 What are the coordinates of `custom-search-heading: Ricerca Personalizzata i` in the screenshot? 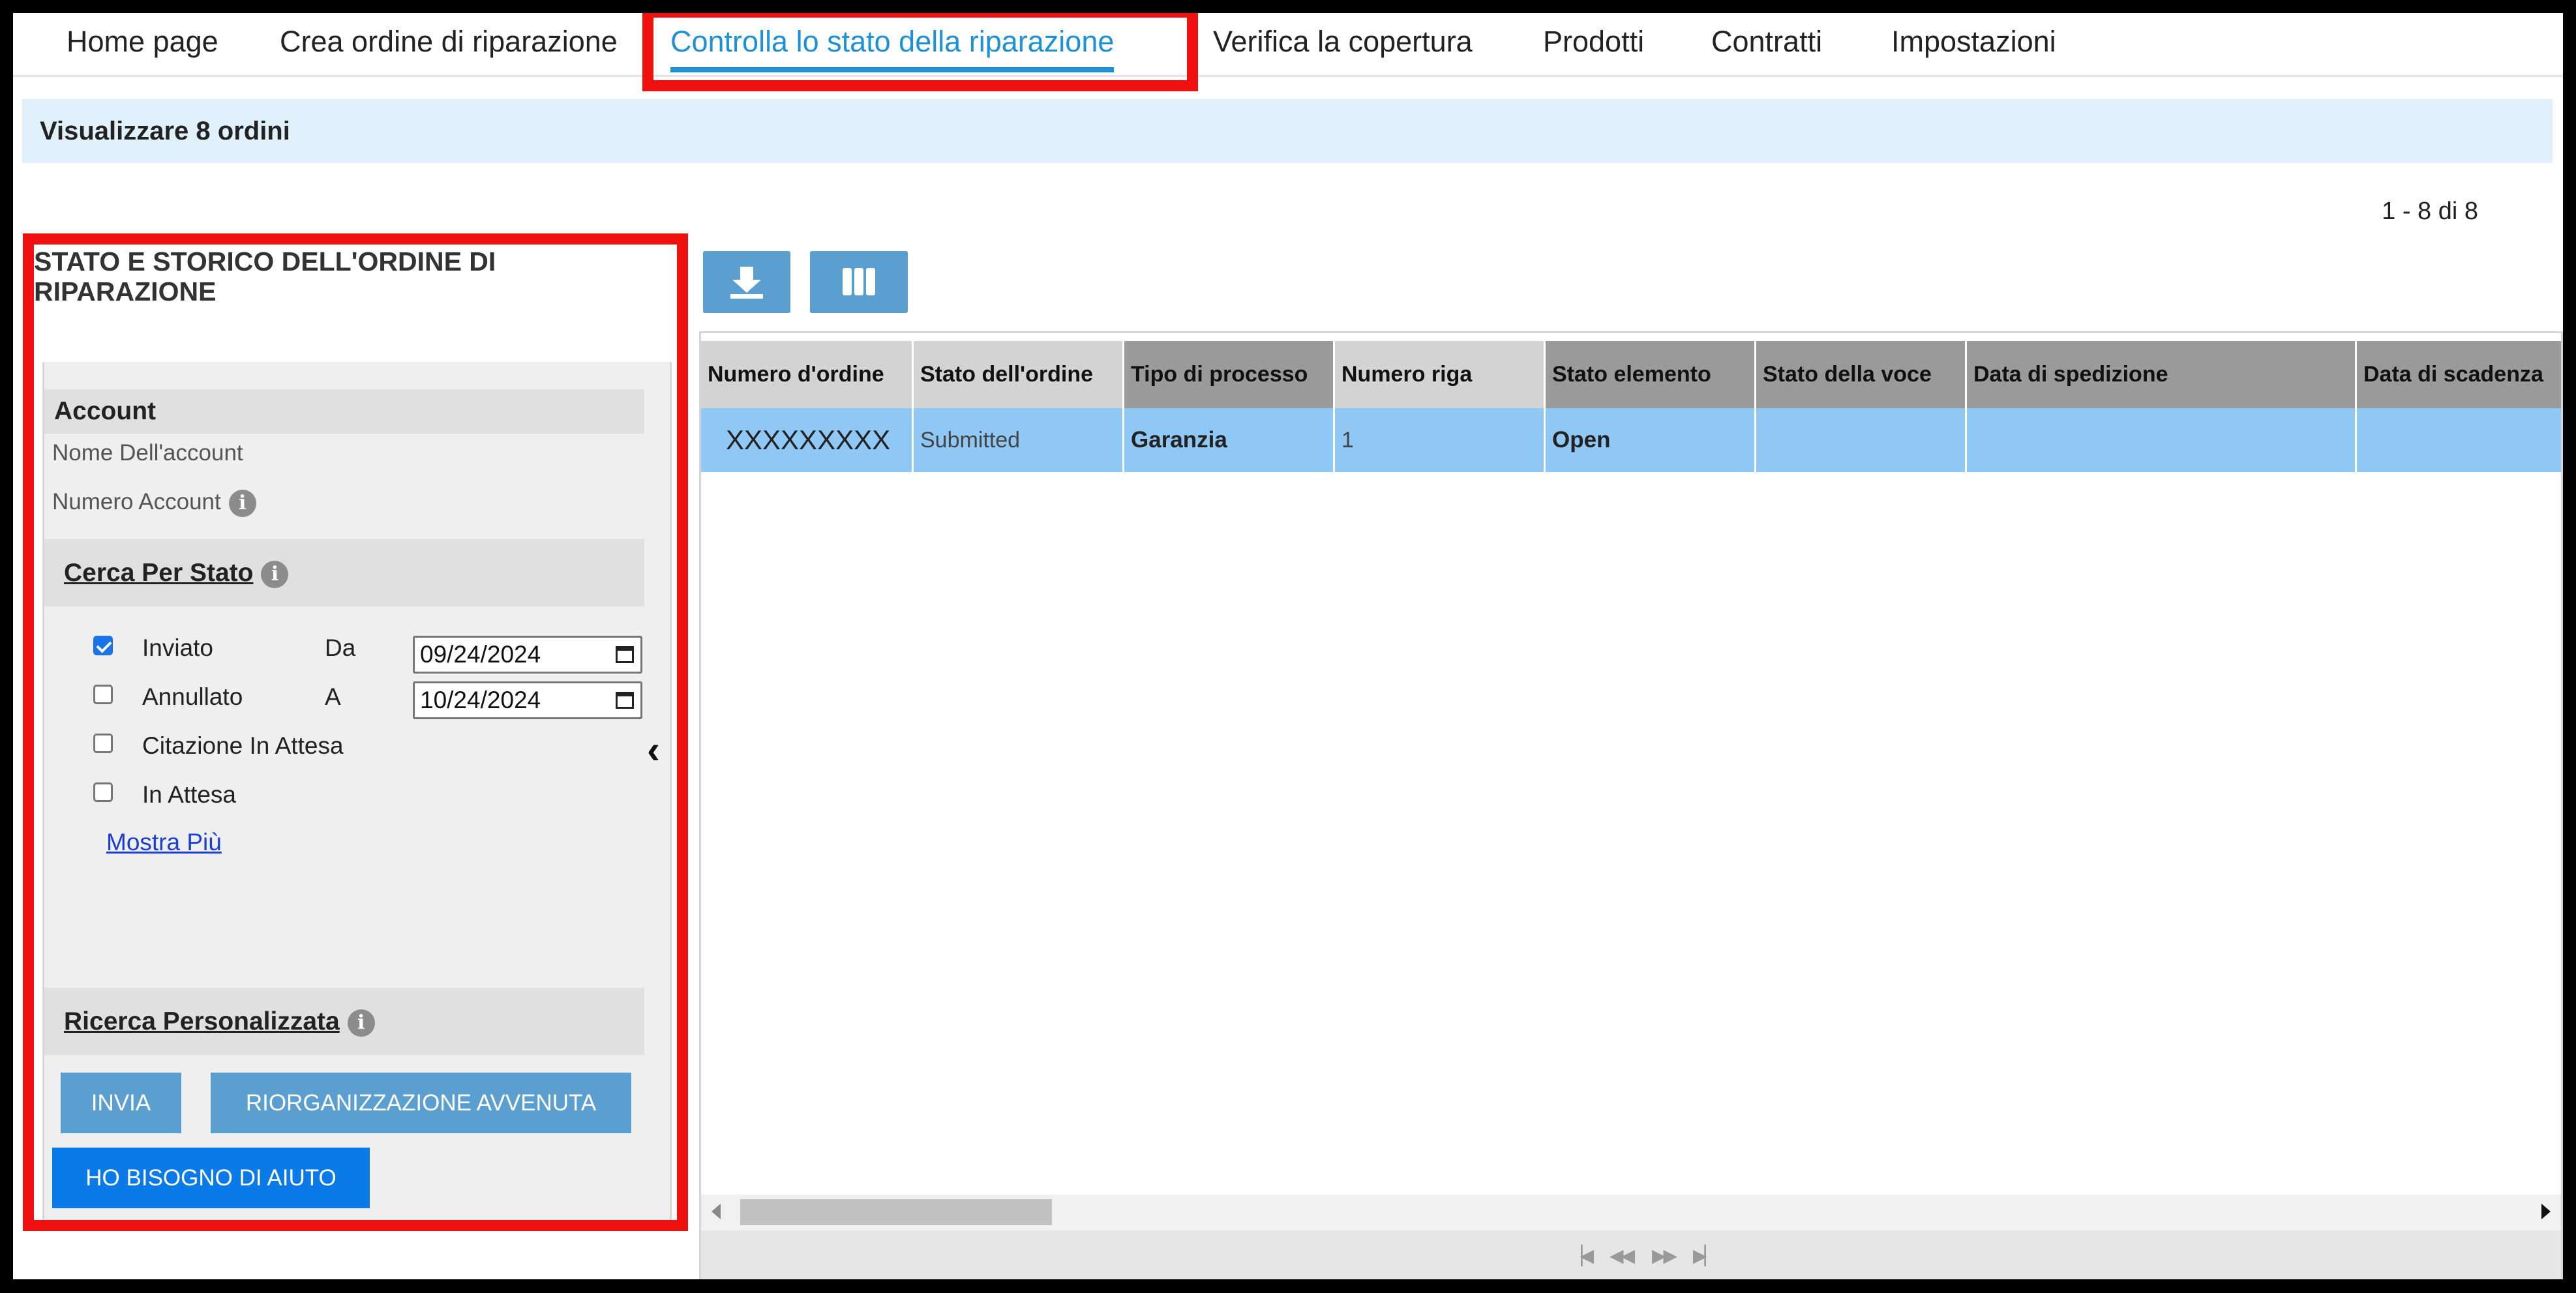 It's located at (344, 1022).